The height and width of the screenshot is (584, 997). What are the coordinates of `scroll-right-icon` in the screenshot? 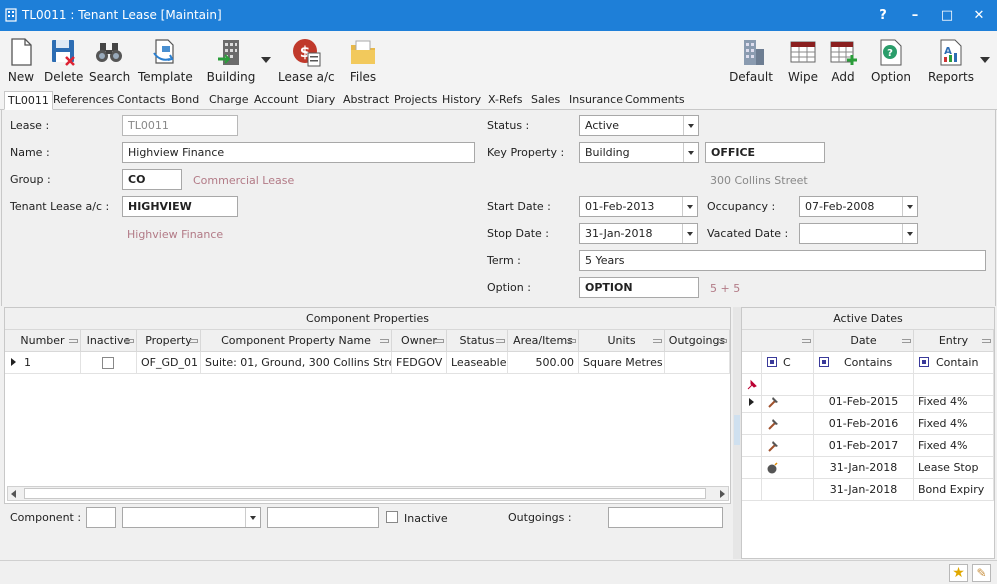 It's located at (722, 494).